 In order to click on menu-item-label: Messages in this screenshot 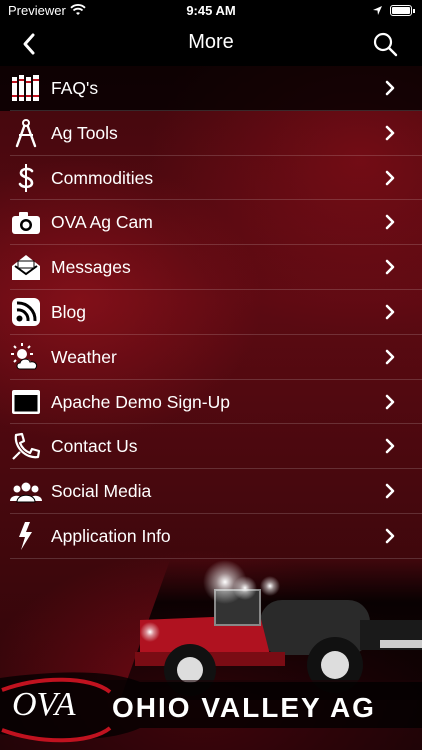, I will do `click(91, 267)`.